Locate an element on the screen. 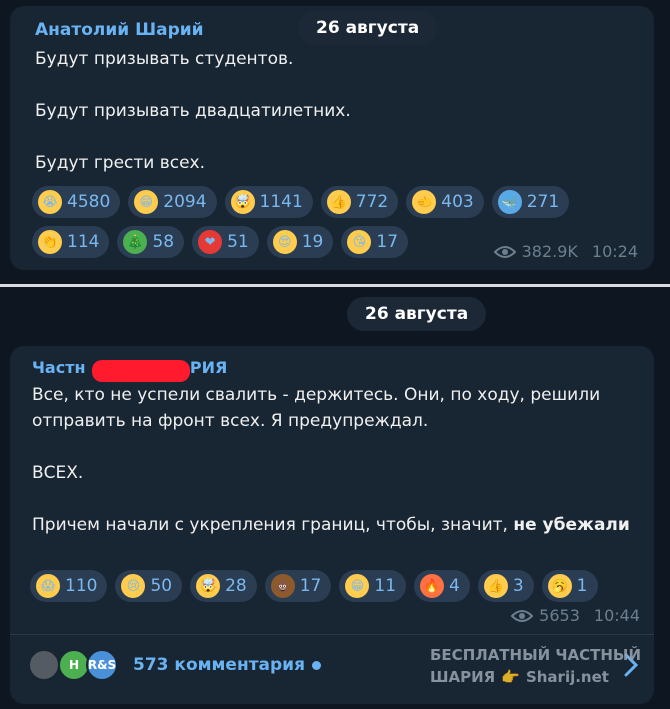  reaction-chip: 😭 4580 is located at coordinates (76, 202).